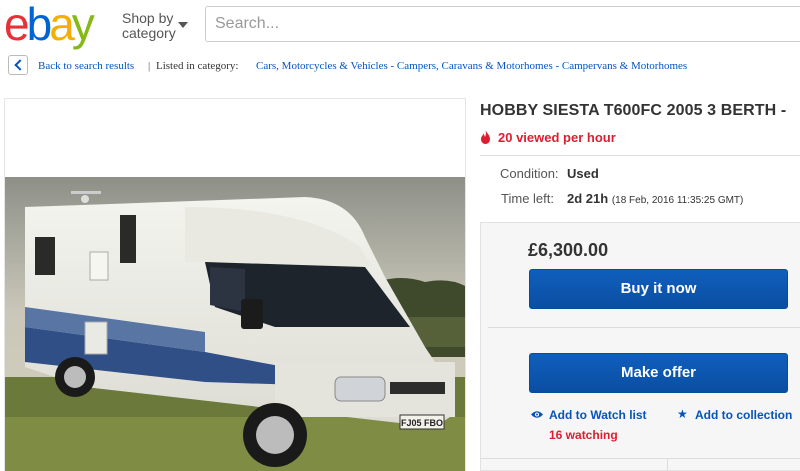 The height and width of the screenshot is (471, 800). I want to click on chevron-left-icon, so click(18, 65).